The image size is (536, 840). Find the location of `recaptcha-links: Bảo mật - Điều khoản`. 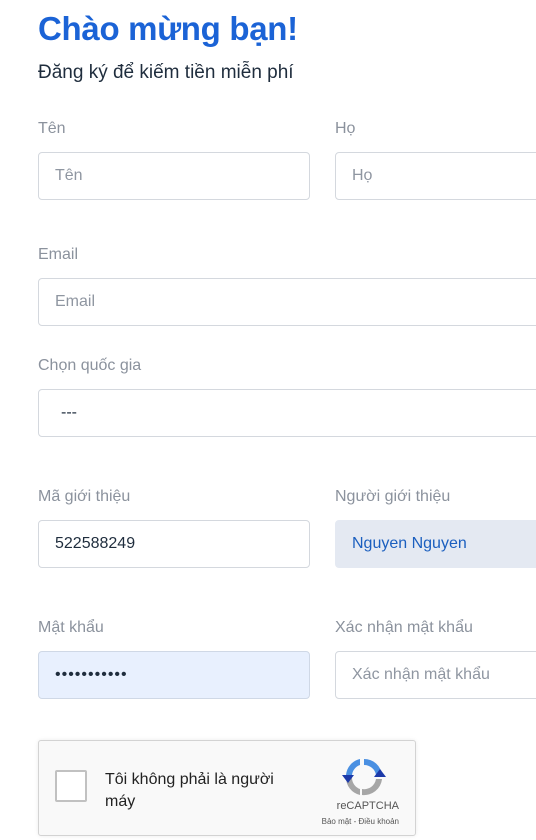

recaptcha-links: Bảo mật - Điều khoản is located at coordinates (360, 821).